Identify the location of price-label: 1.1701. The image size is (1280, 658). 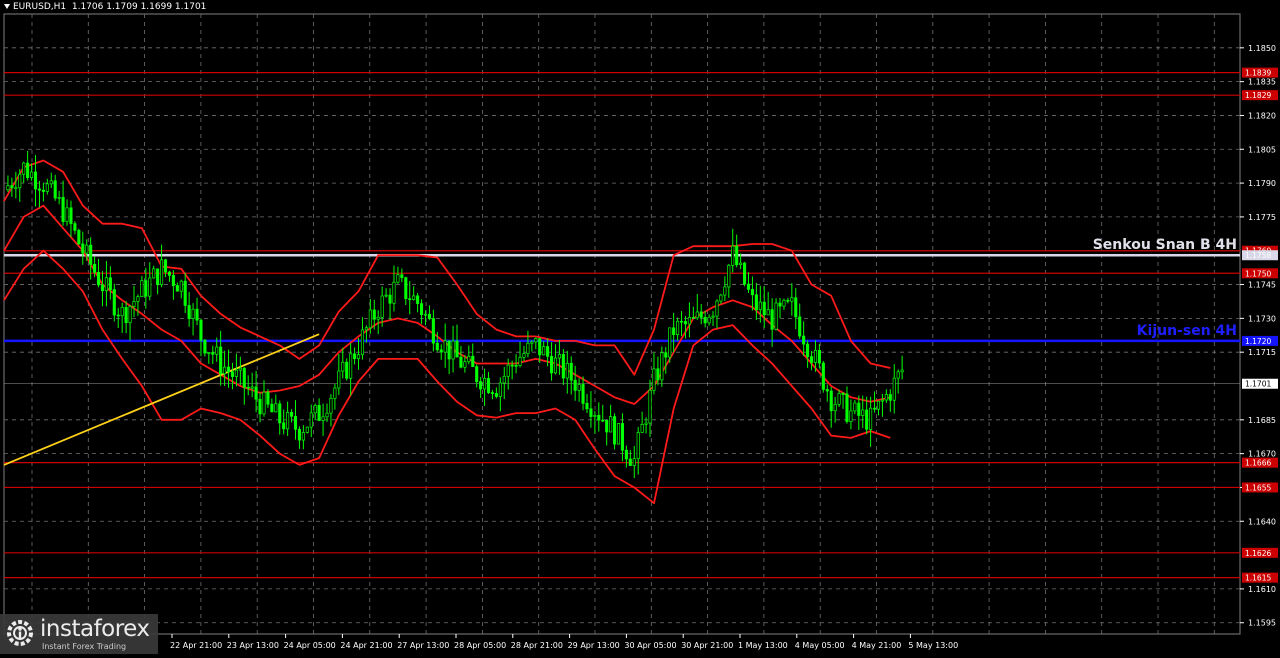
(1258, 384).